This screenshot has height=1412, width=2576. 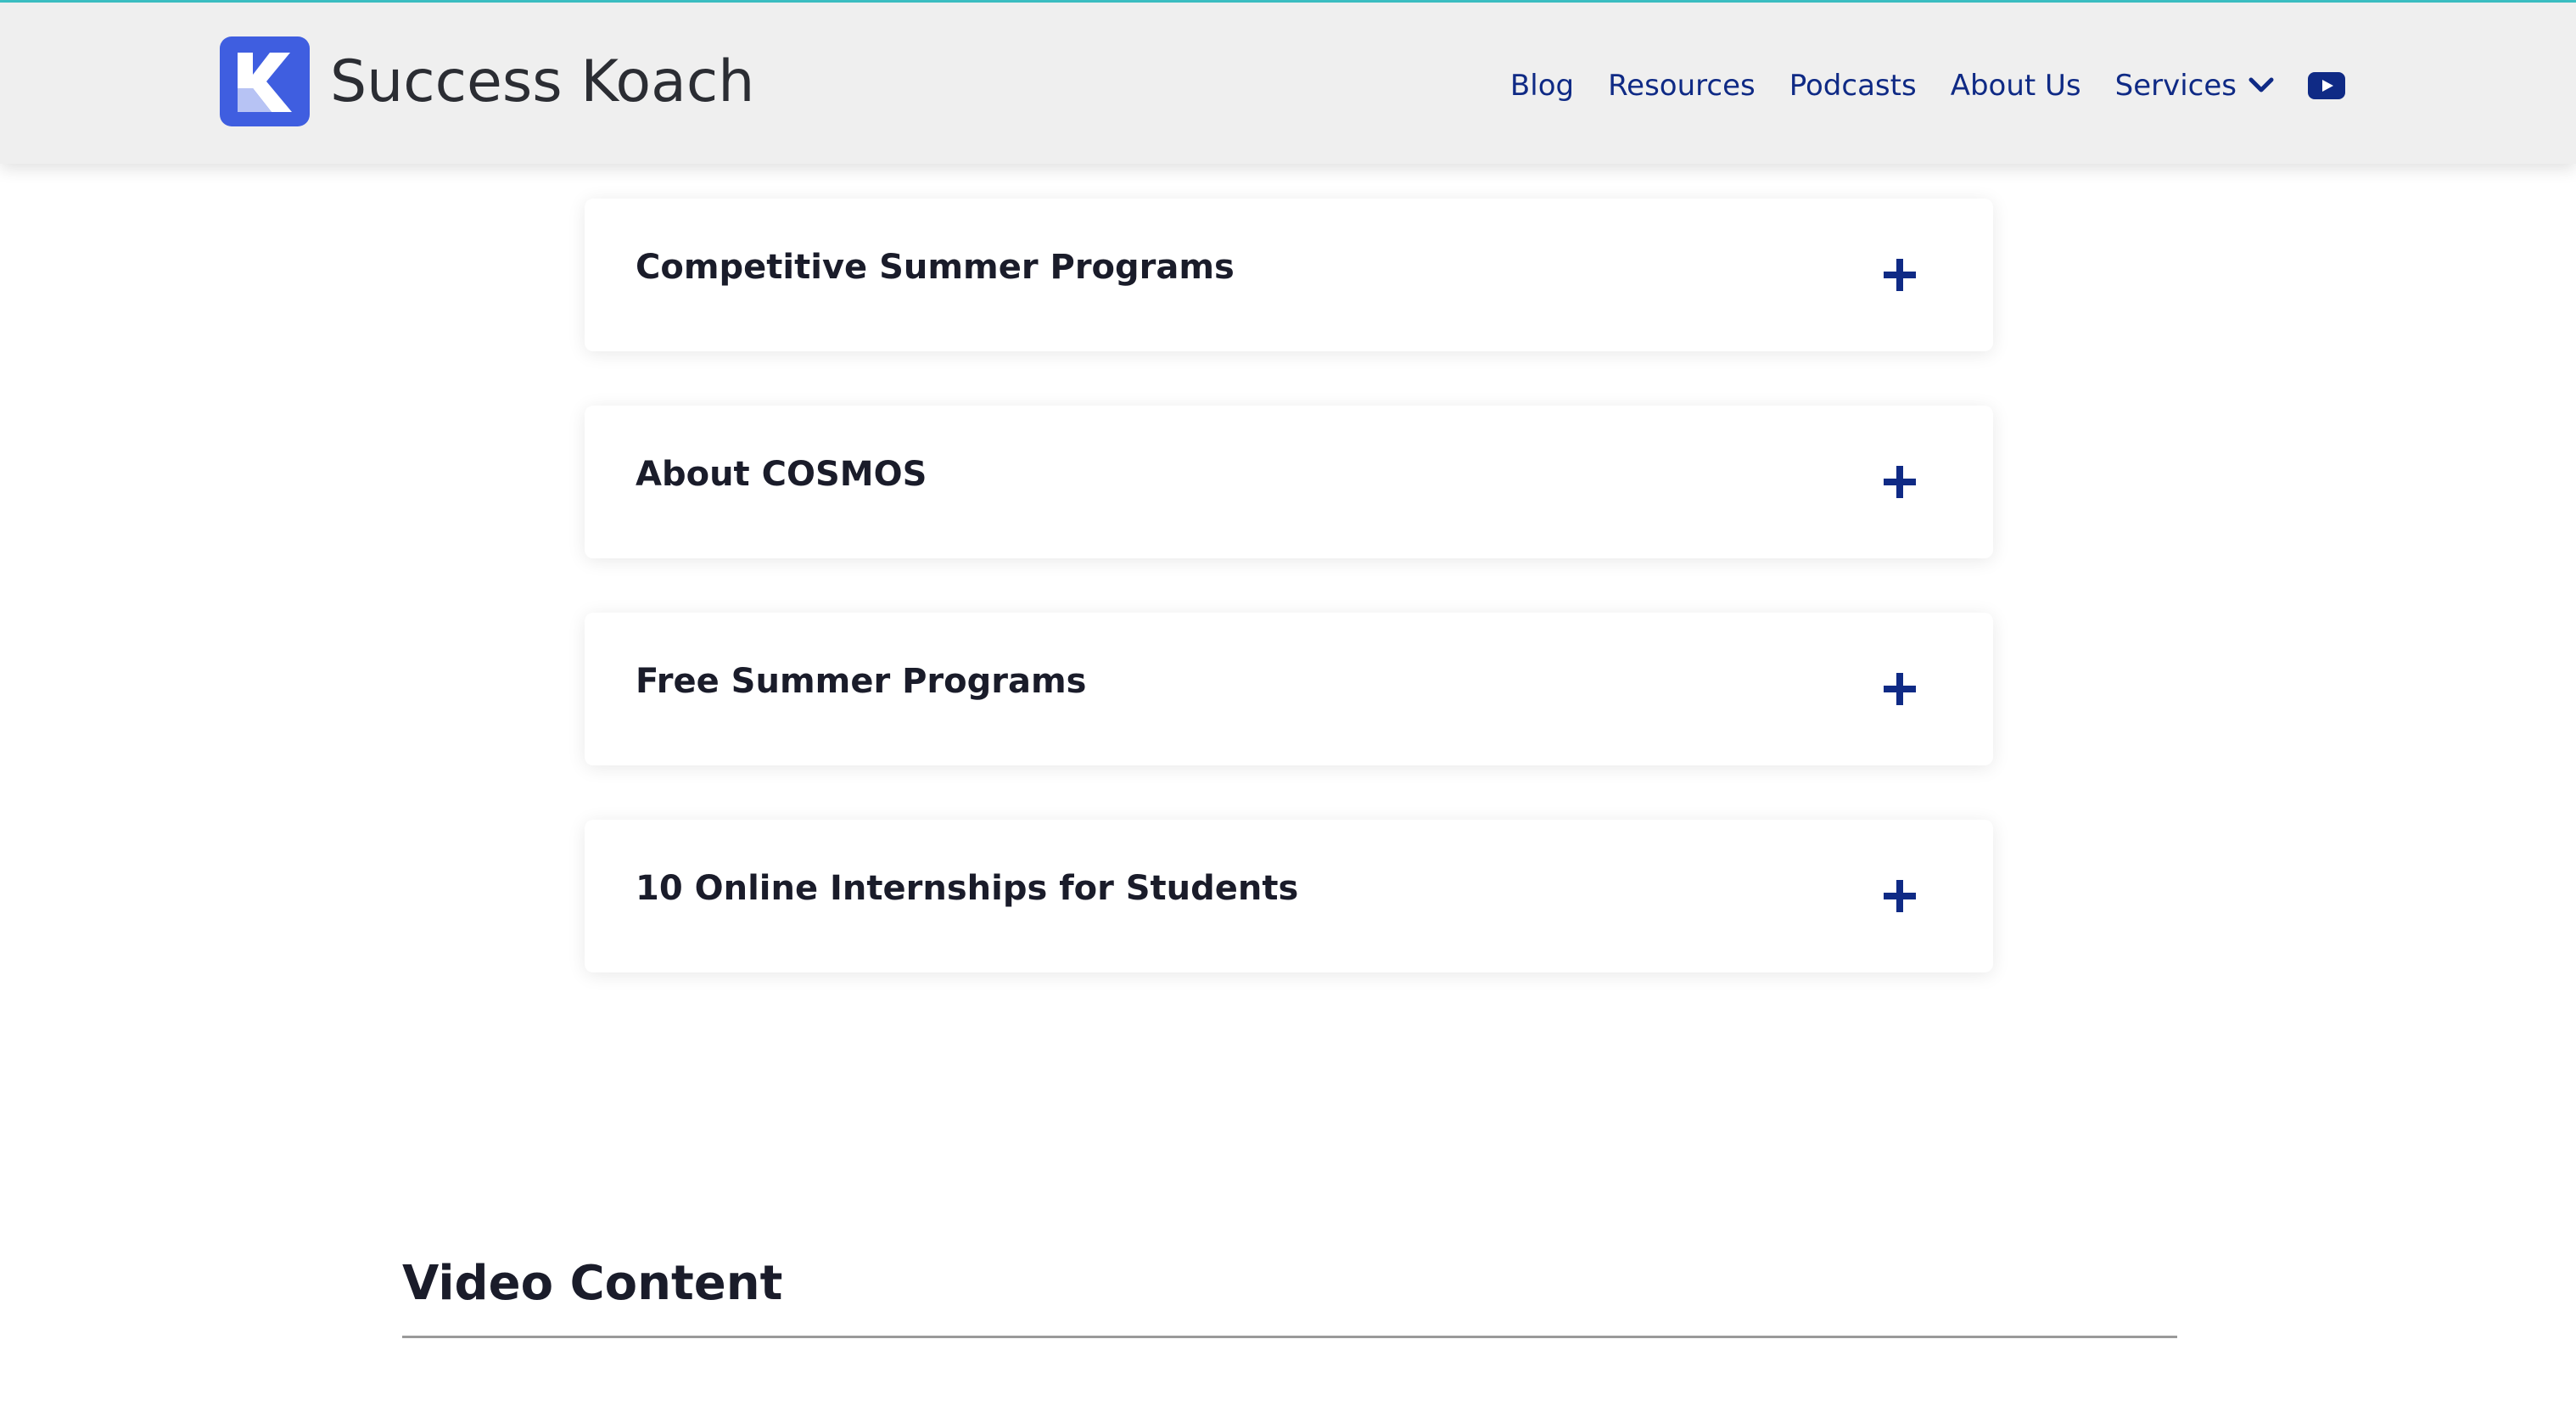 I want to click on nav-item-blog: Blog, so click(x=1542, y=86).